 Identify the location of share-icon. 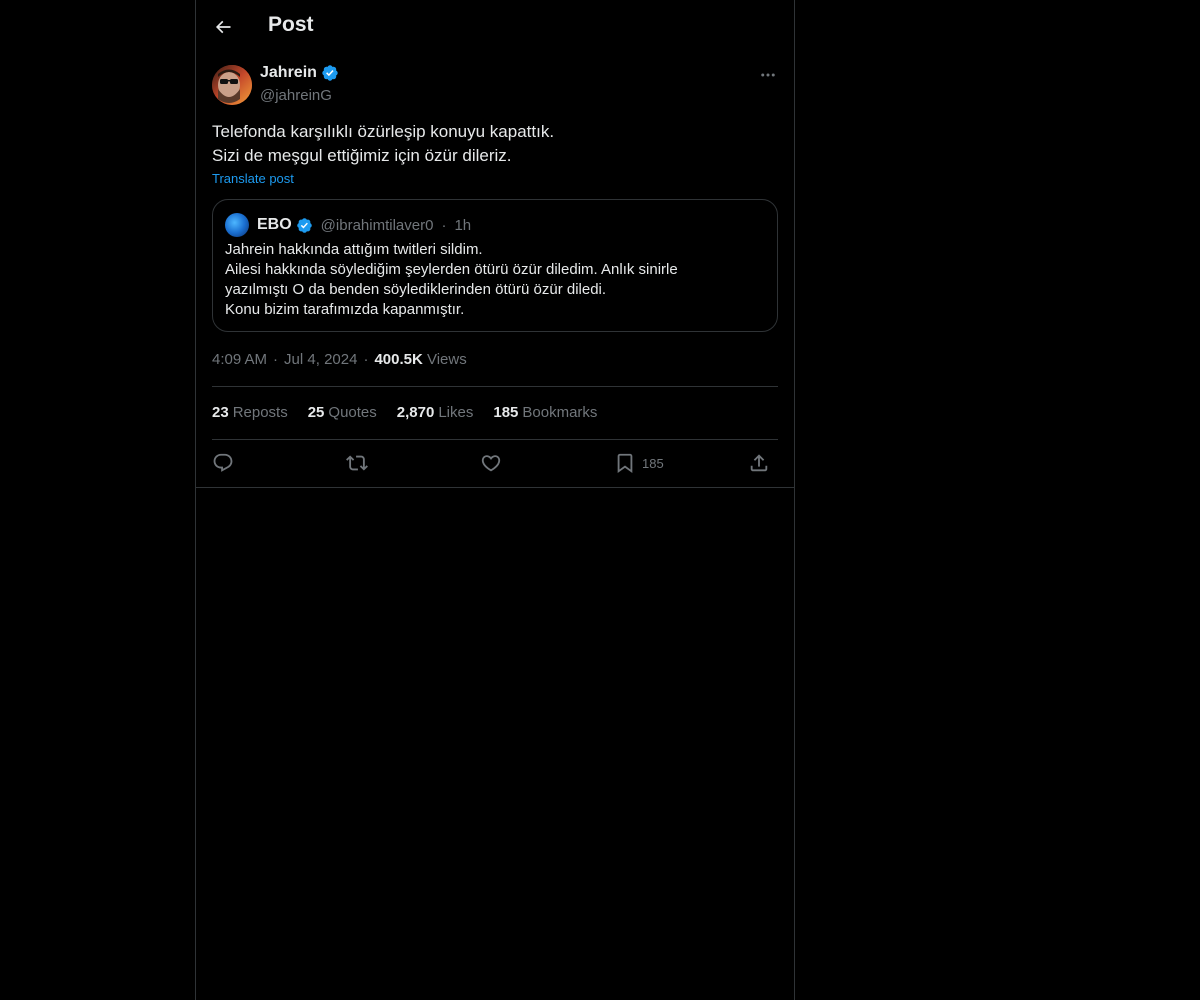
(759, 463).